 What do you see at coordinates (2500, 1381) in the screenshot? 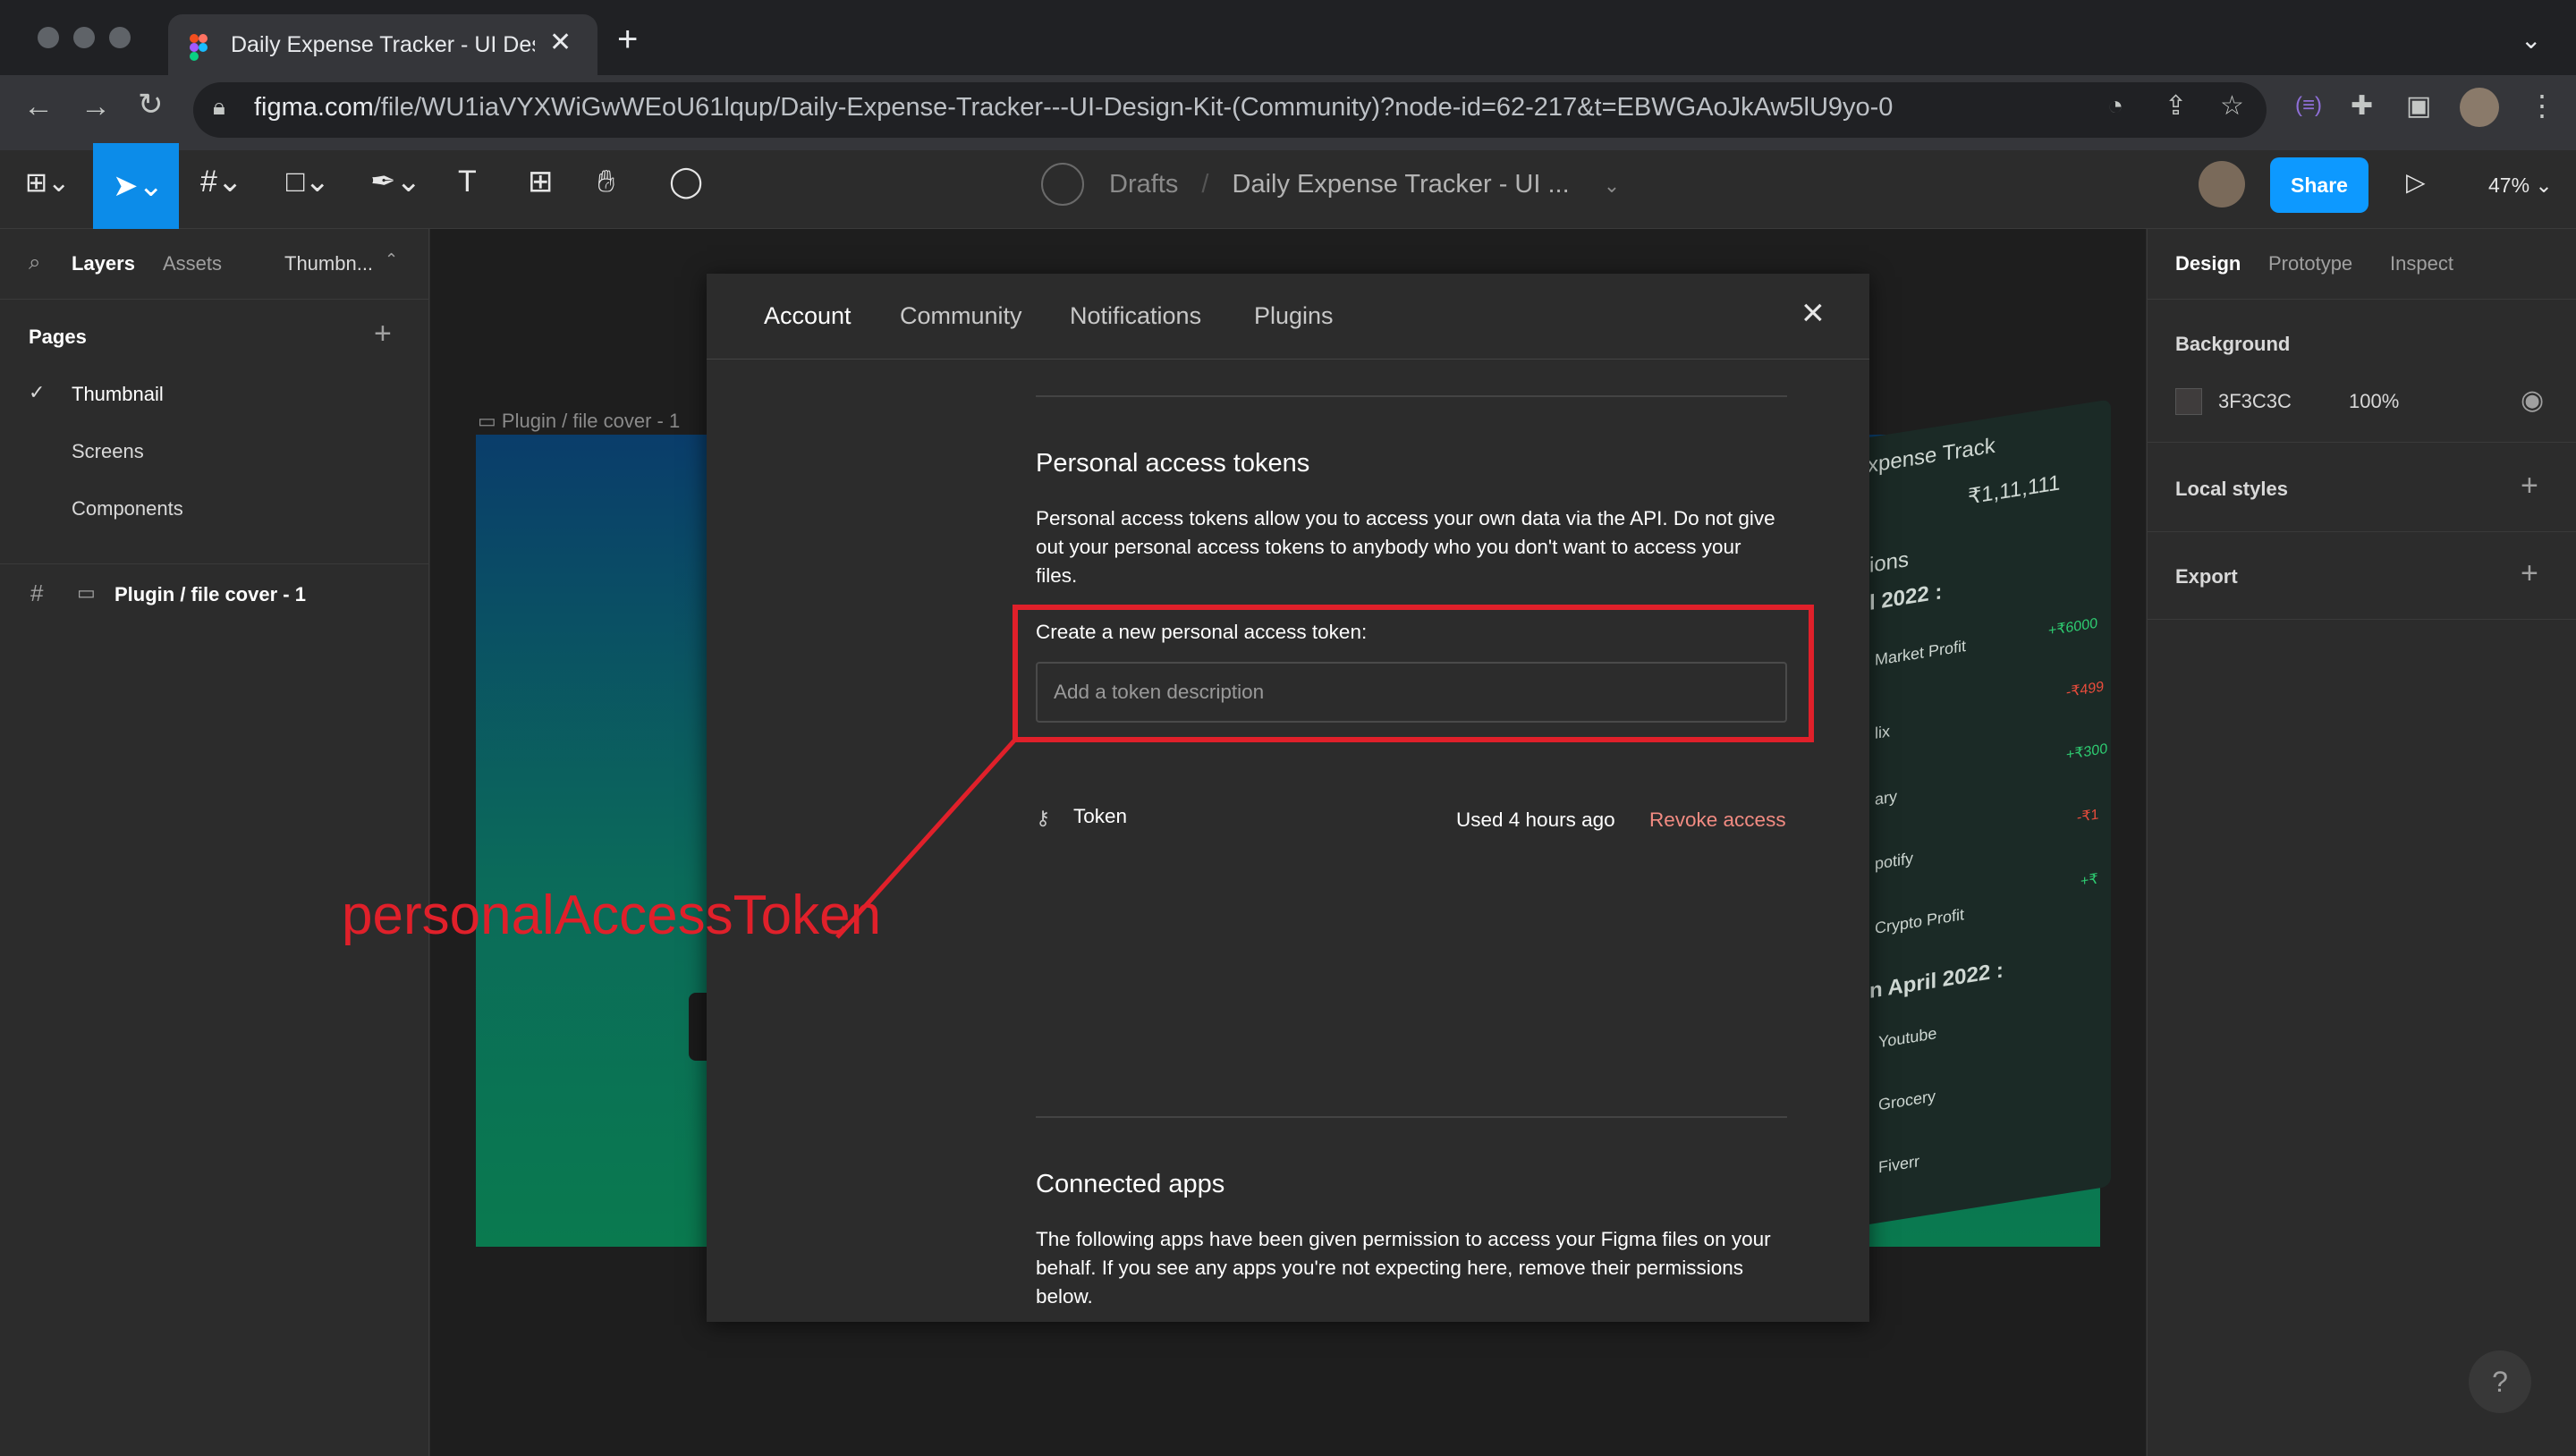
I see `help-button: ?` at bounding box center [2500, 1381].